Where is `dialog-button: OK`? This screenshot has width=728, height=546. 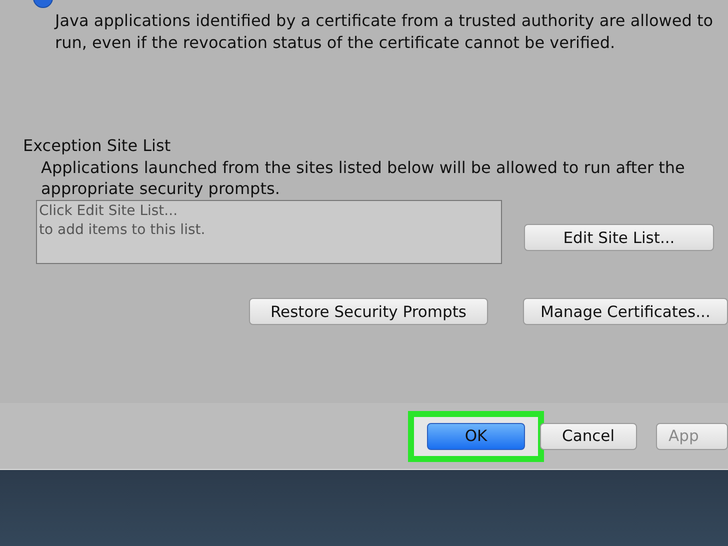 dialog-button: OK is located at coordinates (476, 436).